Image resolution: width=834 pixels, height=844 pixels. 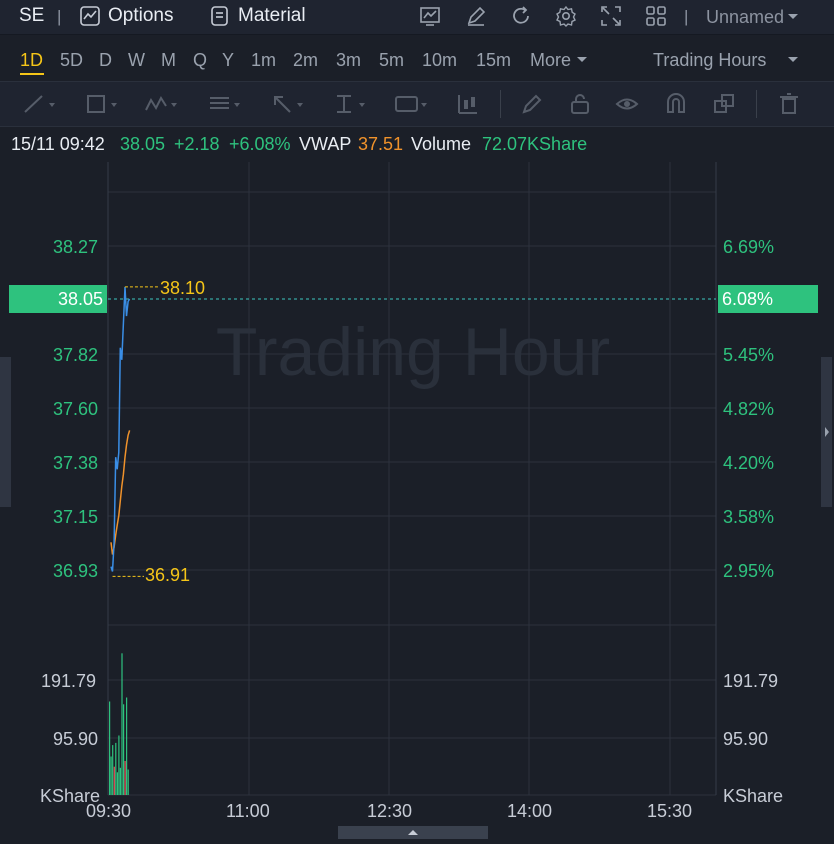 What do you see at coordinates (793, 59) in the screenshot?
I see `session-caret-icon` at bounding box center [793, 59].